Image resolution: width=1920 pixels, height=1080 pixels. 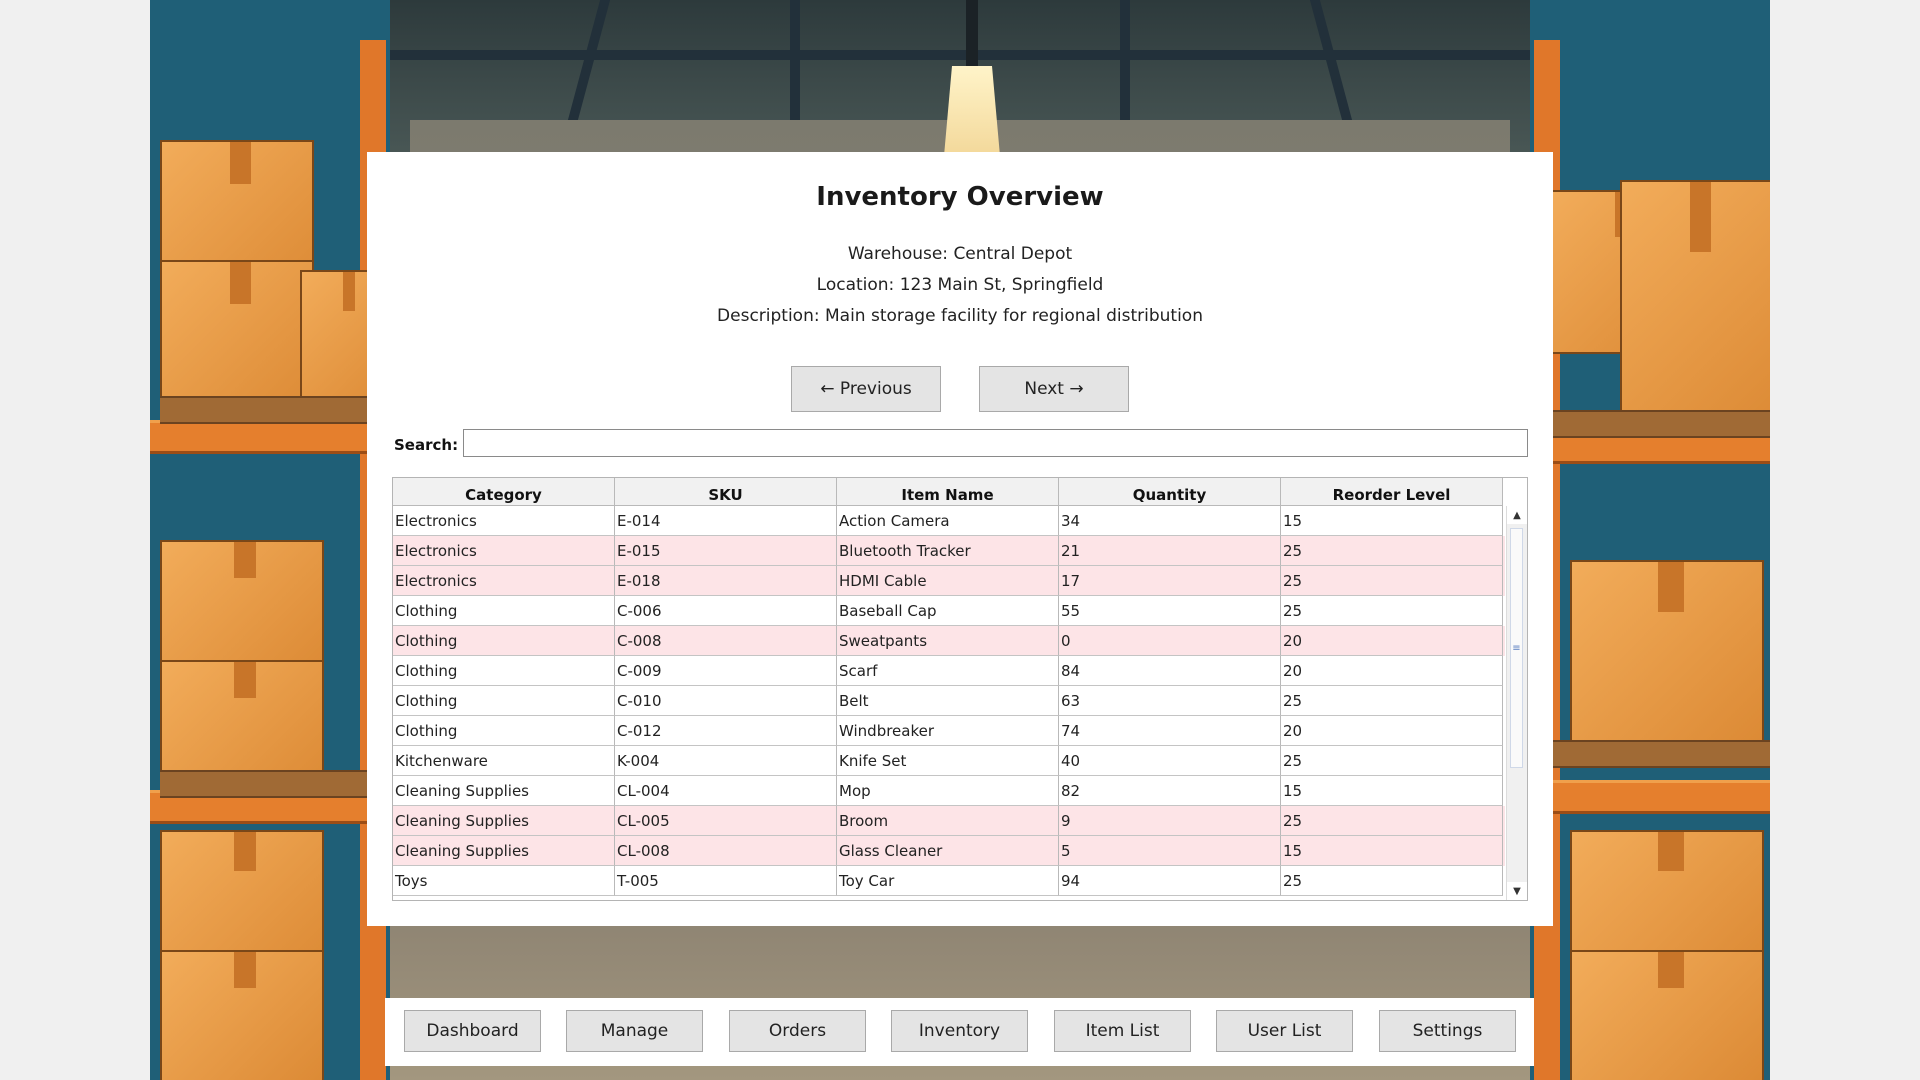 What do you see at coordinates (726, 881) in the screenshot?
I see `cell-sku: T-005` at bounding box center [726, 881].